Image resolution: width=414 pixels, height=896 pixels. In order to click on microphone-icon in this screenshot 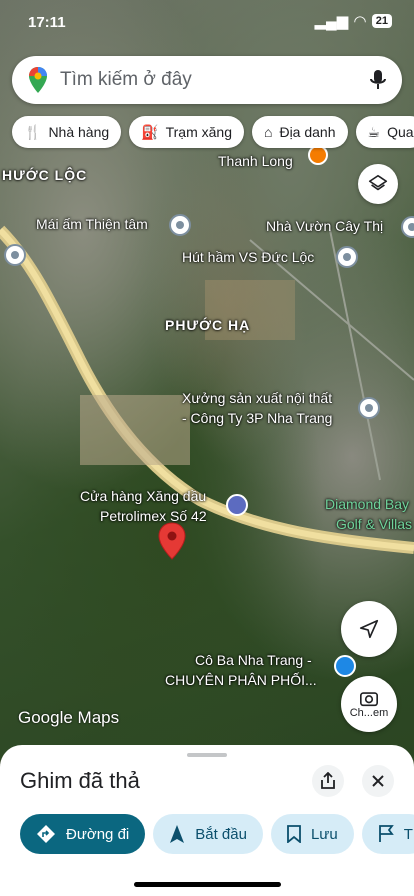, I will do `click(378, 80)`.